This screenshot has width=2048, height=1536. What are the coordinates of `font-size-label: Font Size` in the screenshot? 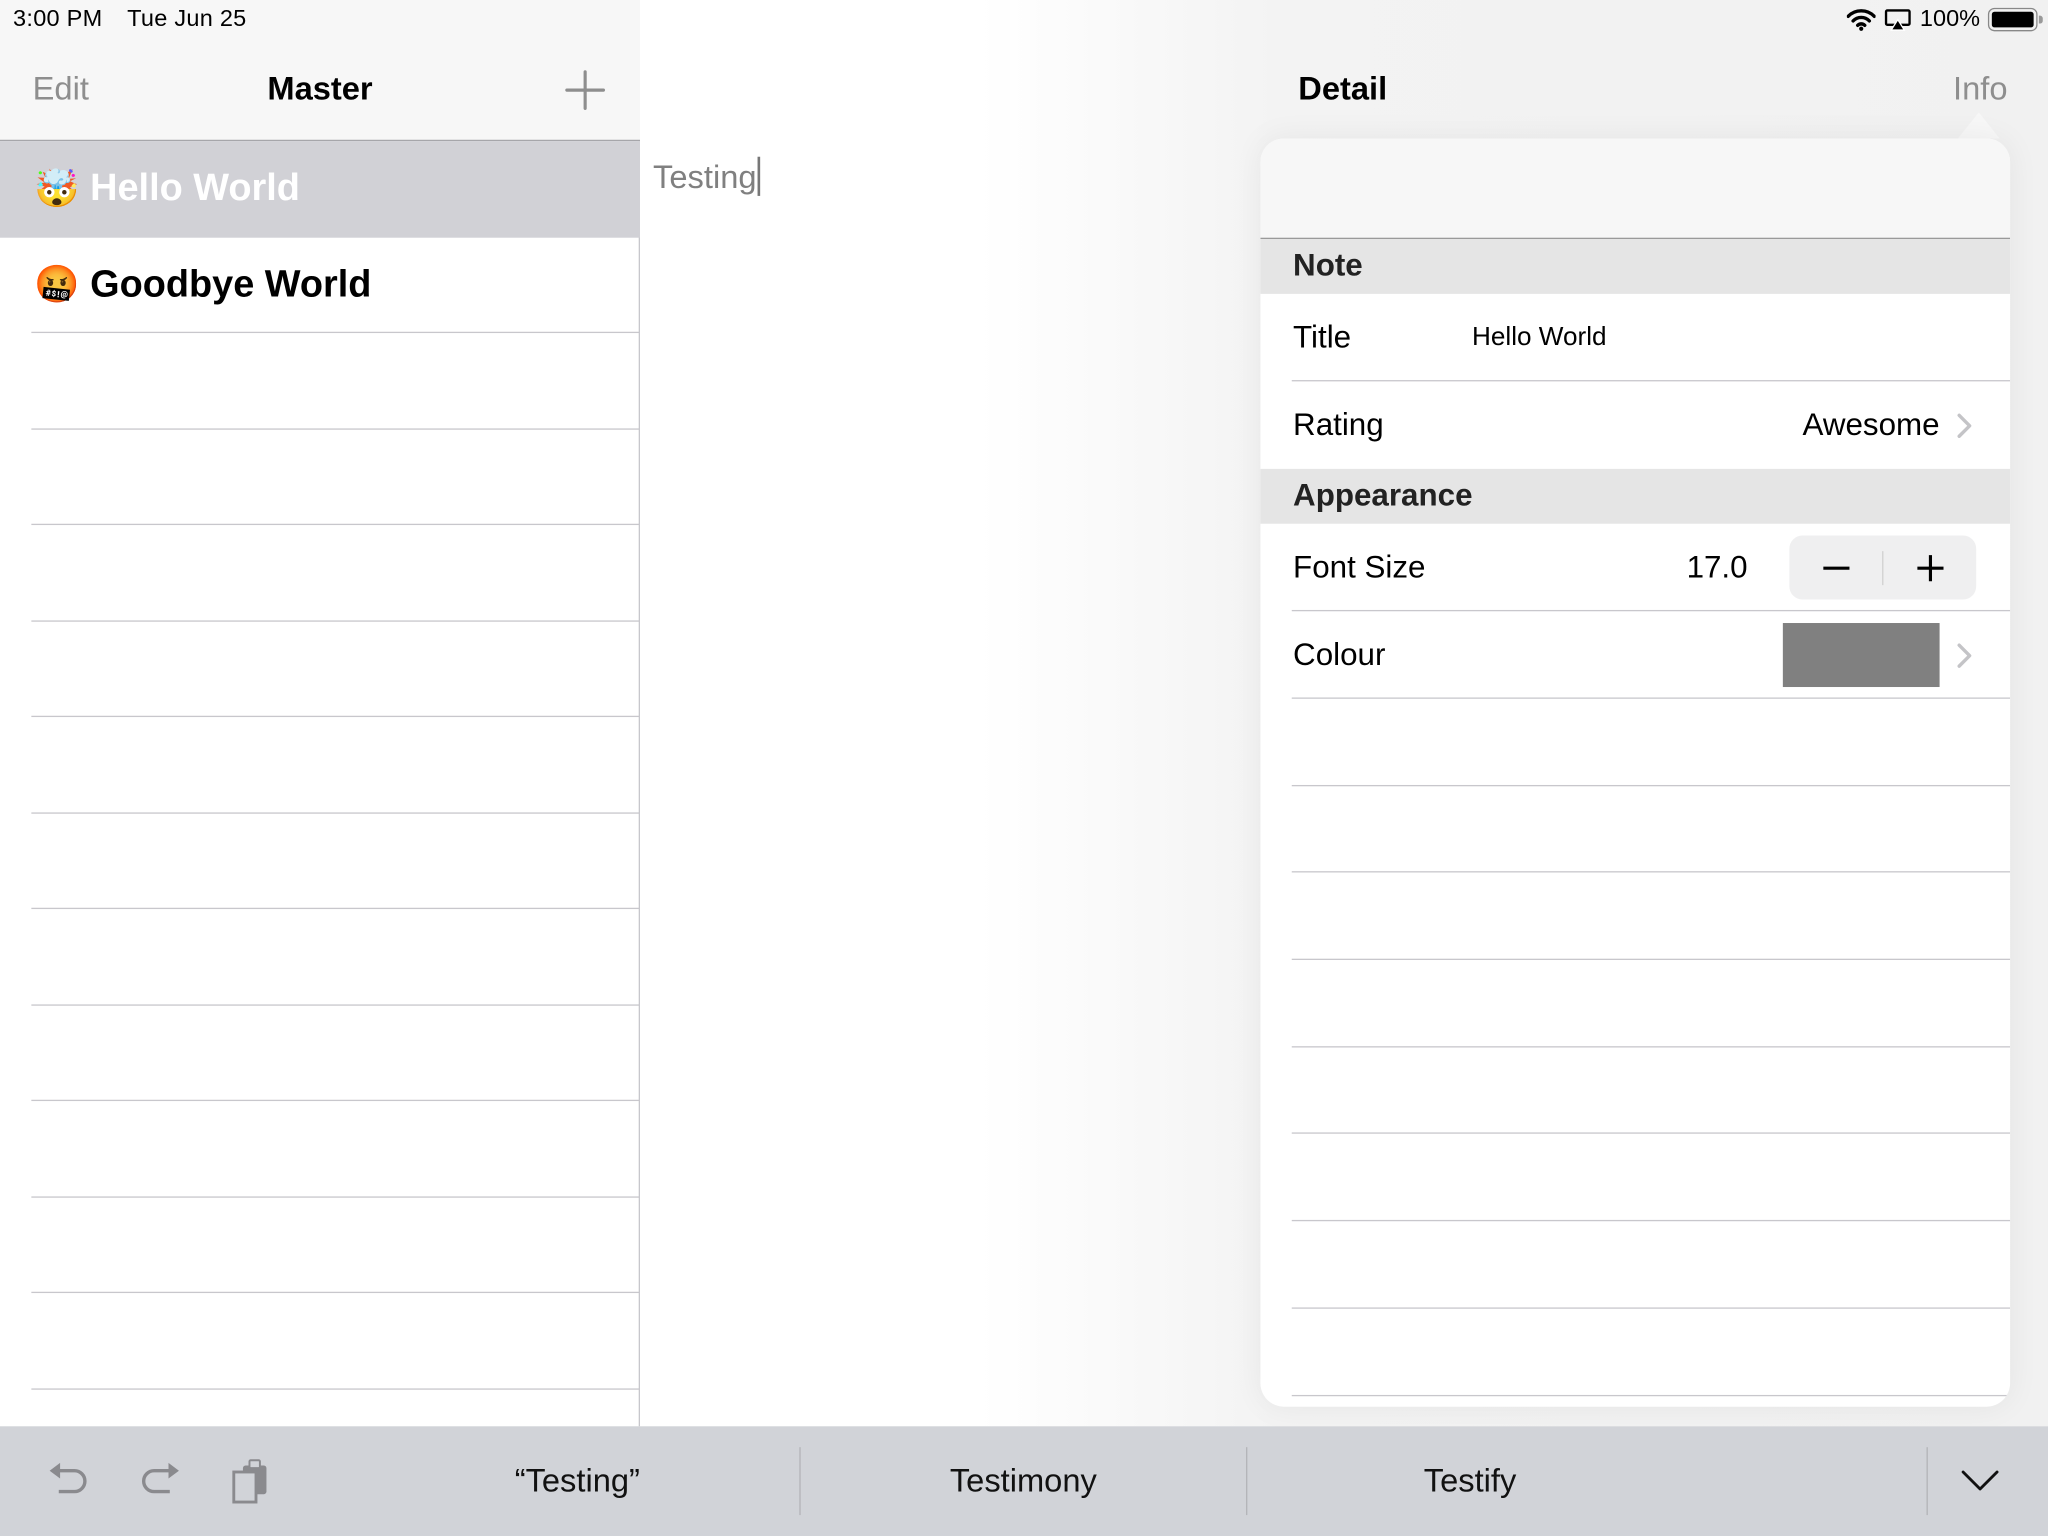 It's located at (1359, 567).